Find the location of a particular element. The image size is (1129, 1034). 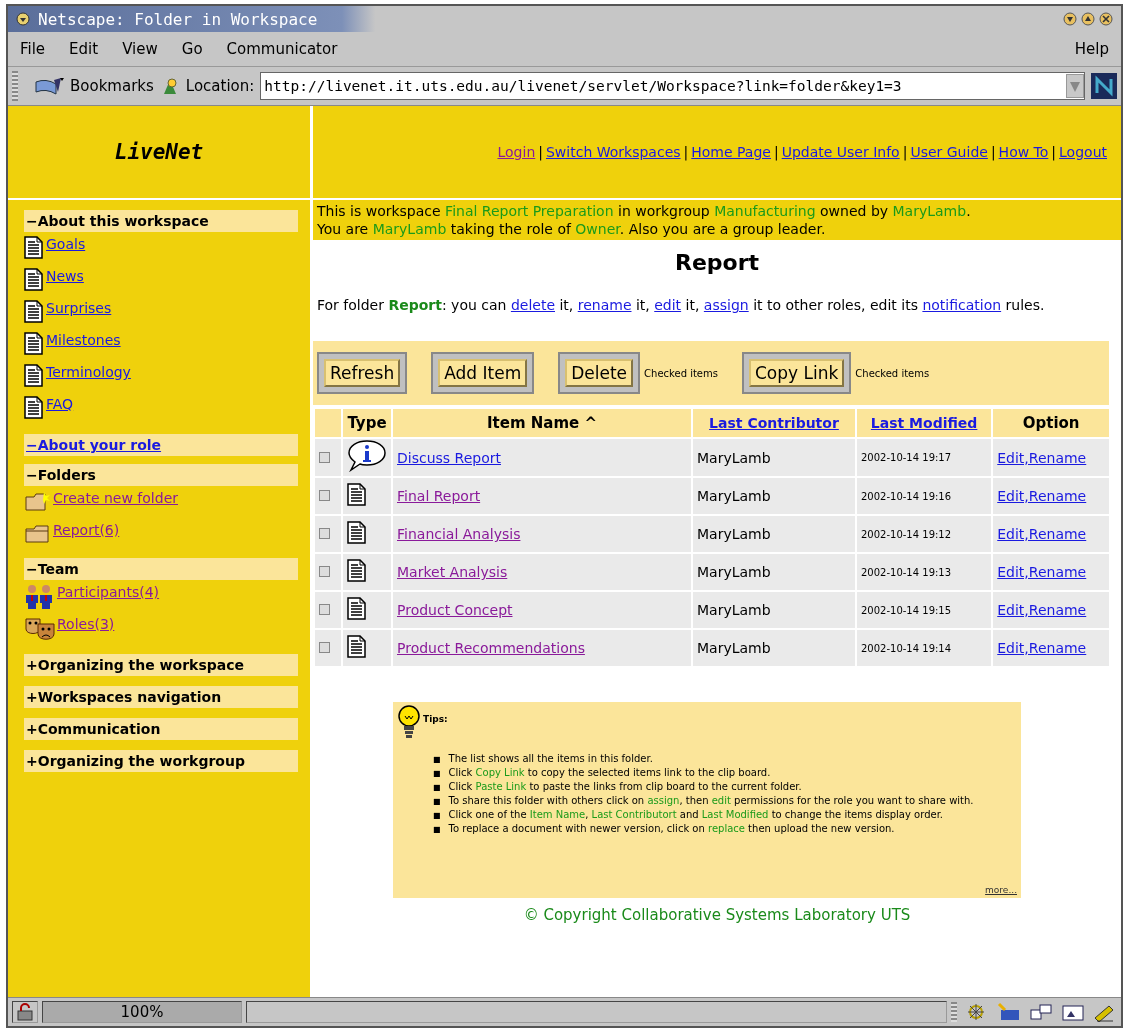

action-button: Copy Link is located at coordinates (796, 373).